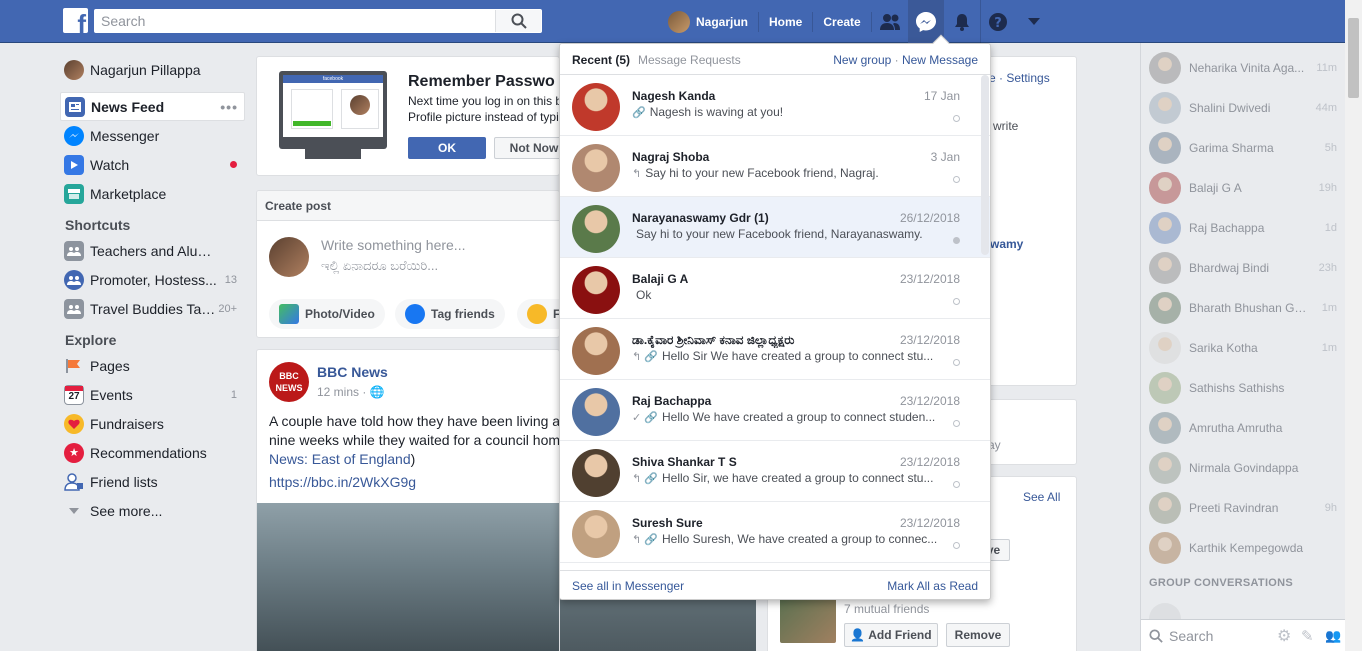 The height and width of the screenshot is (651, 1362). What do you see at coordinates (1034, 21) in the screenshot?
I see `account-menu-button` at bounding box center [1034, 21].